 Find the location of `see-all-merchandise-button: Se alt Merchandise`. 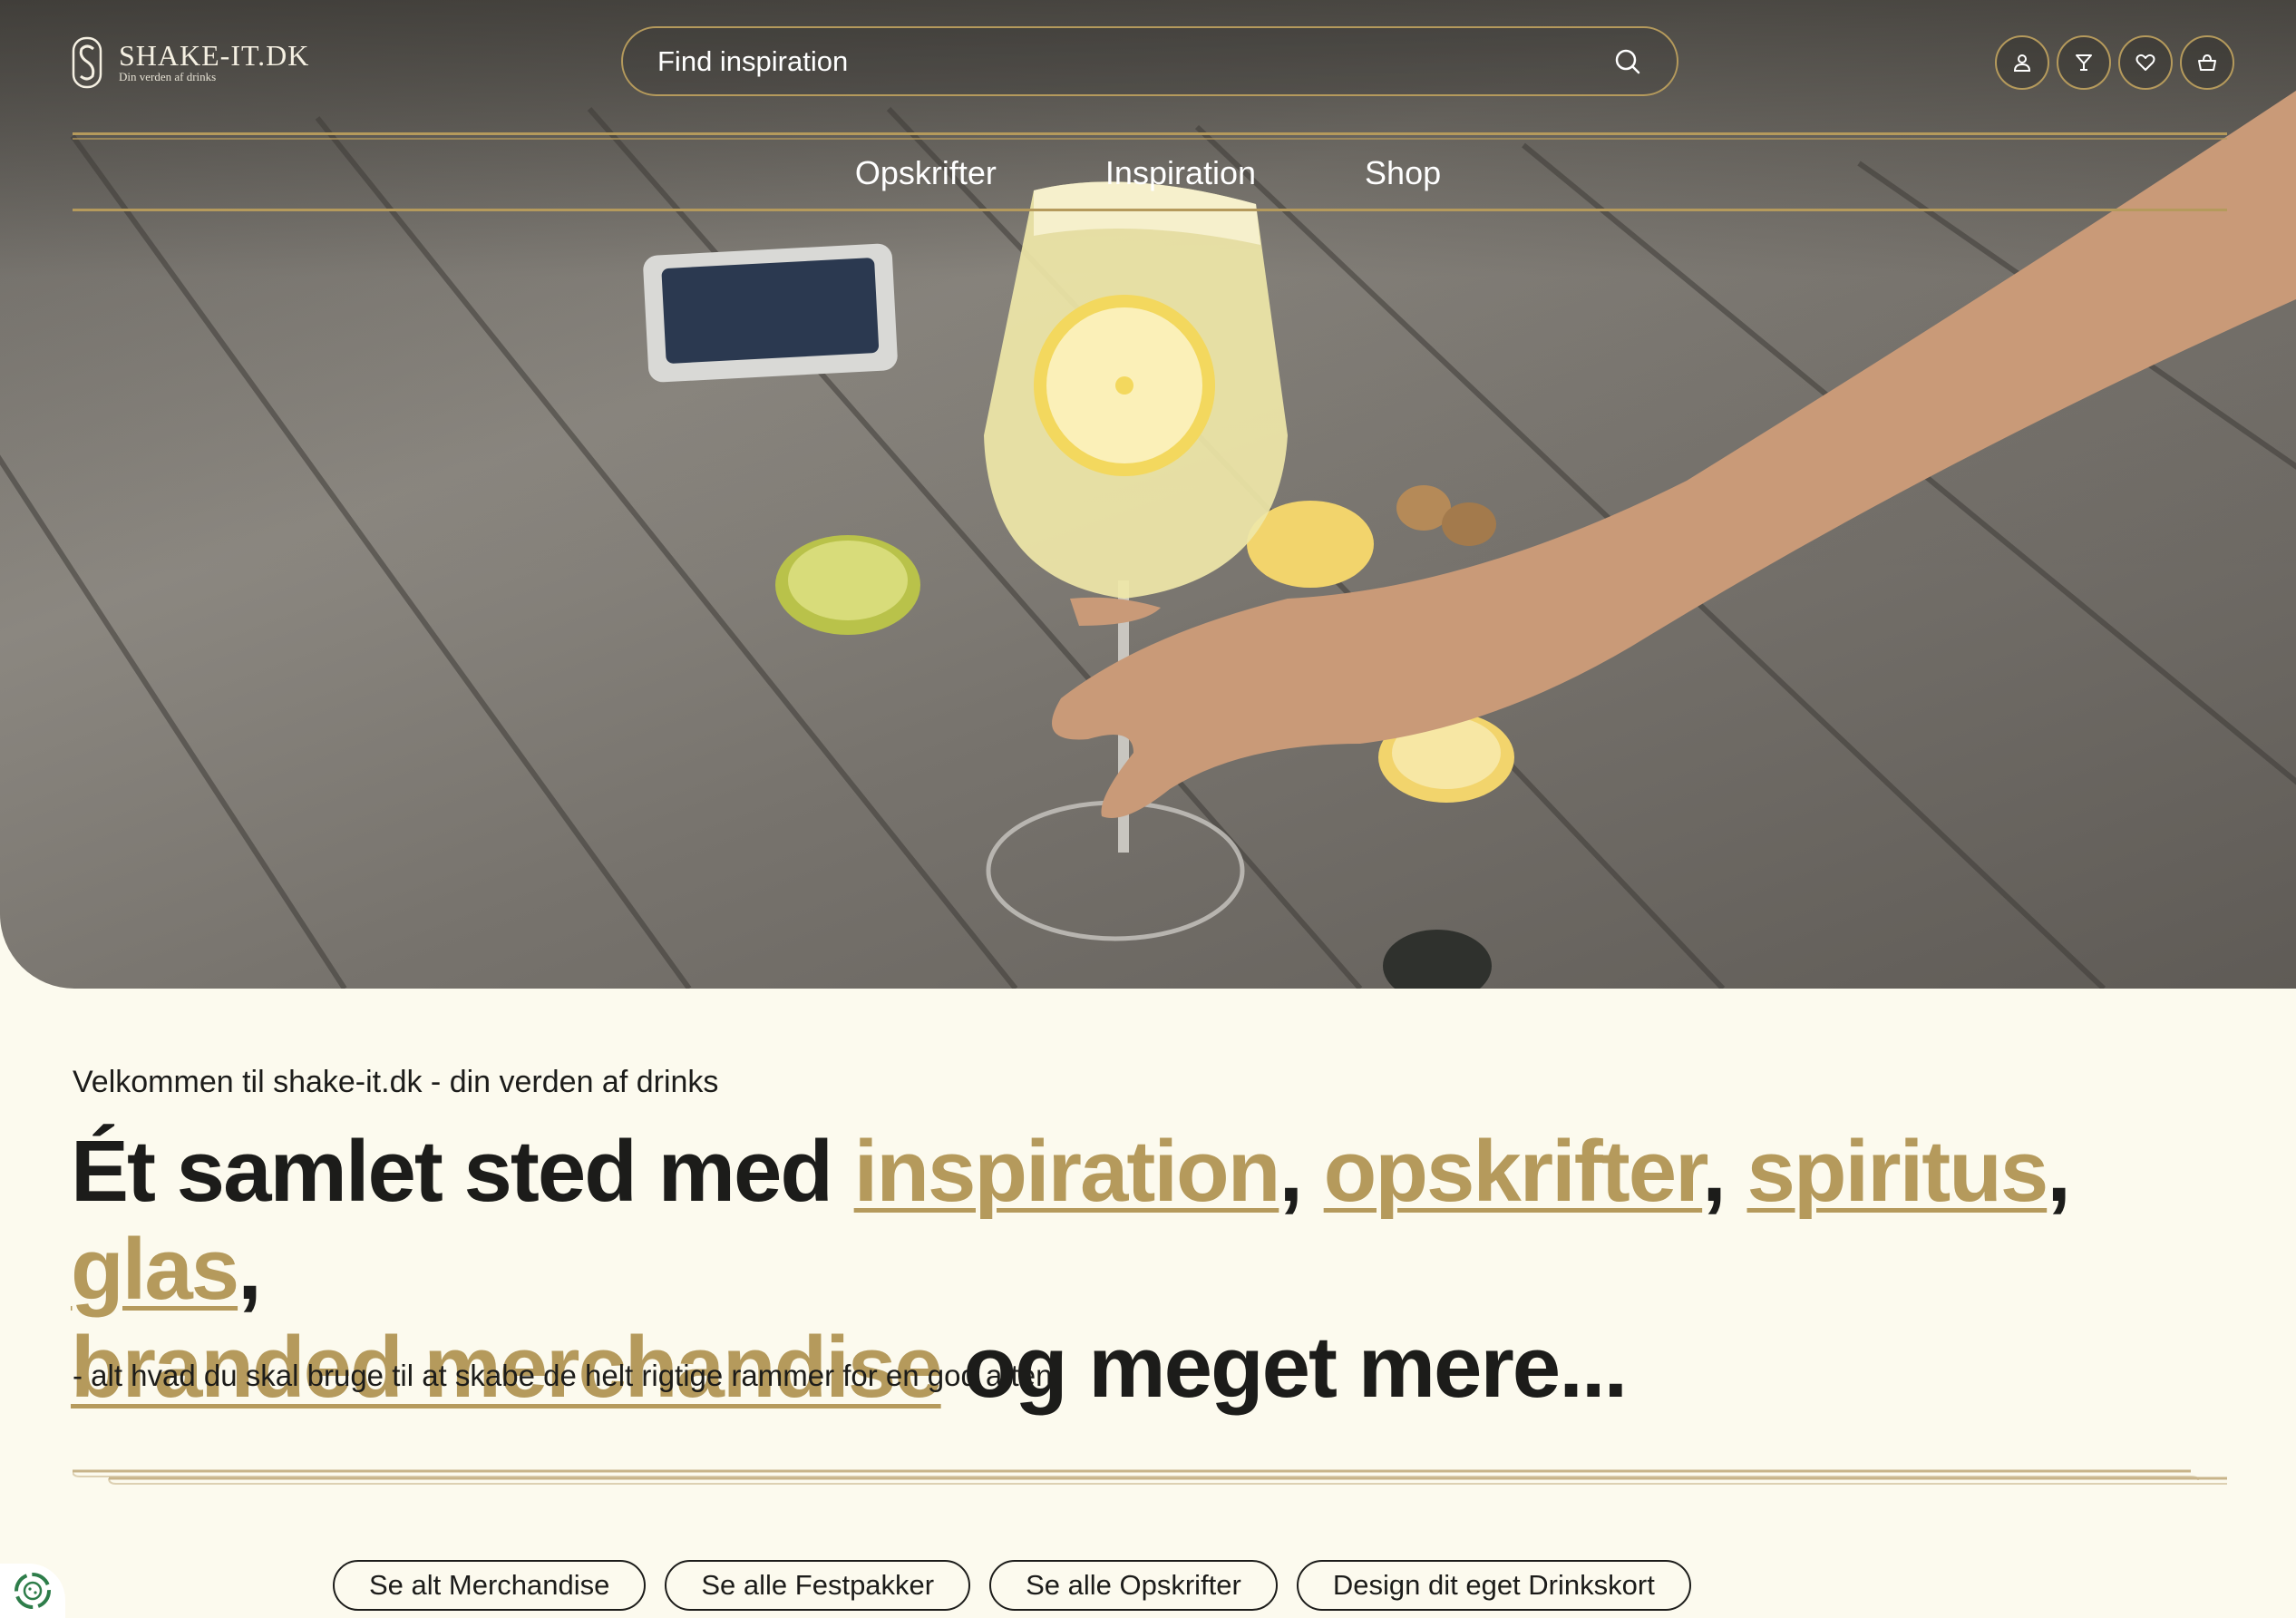

see-all-merchandise-button: Se alt Merchandise is located at coordinates (490, 1585).